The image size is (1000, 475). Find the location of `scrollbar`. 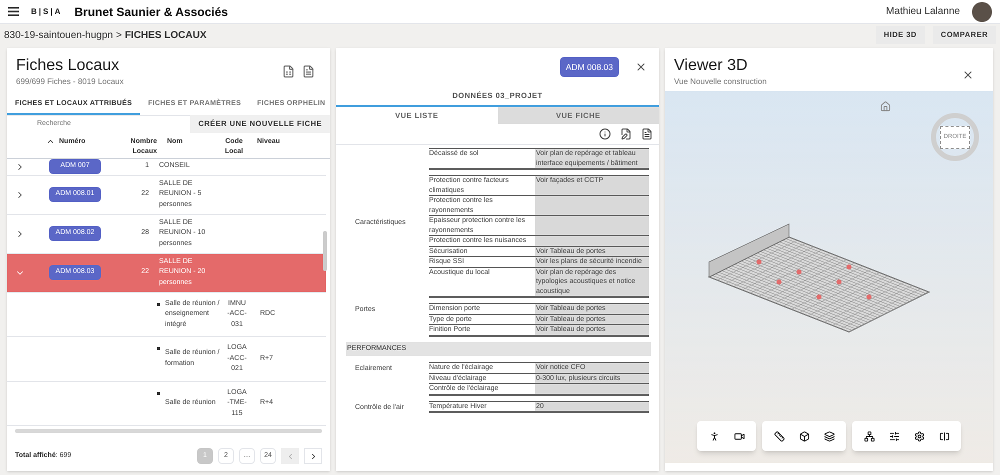

scrollbar is located at coordinates (325, 250).